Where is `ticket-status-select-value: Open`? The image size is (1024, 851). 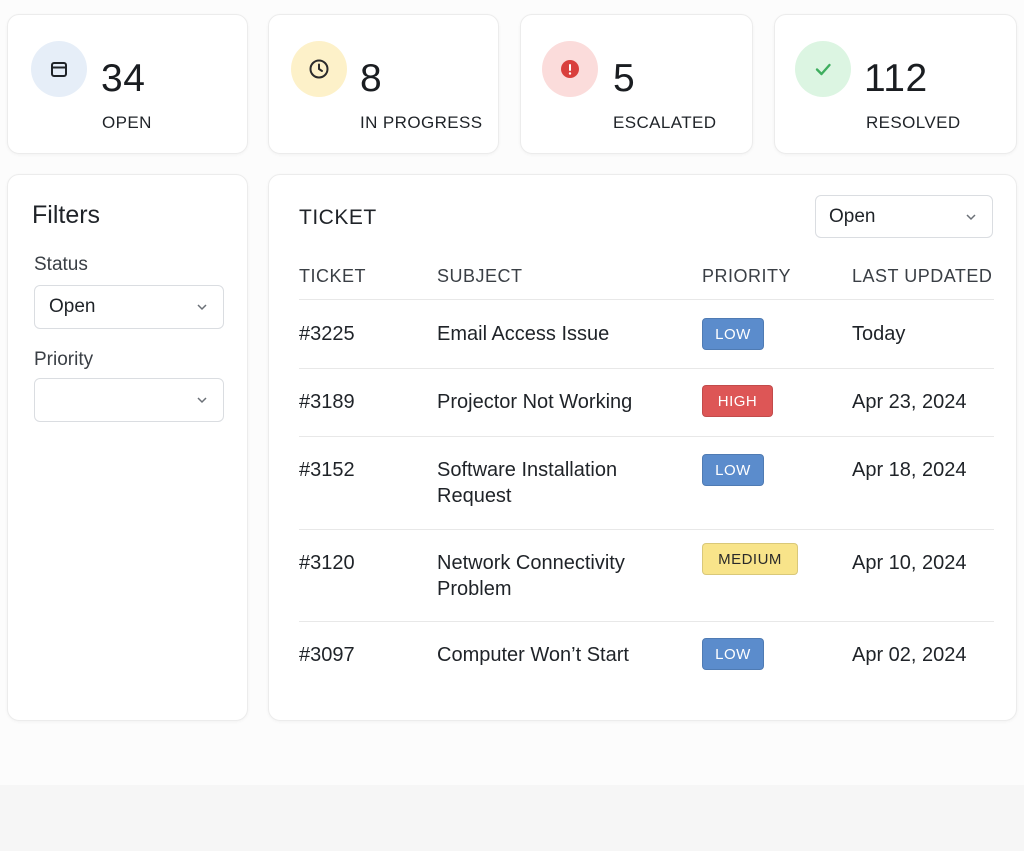 ticket-status-select-value: Open is located at coordinates (852, 216).